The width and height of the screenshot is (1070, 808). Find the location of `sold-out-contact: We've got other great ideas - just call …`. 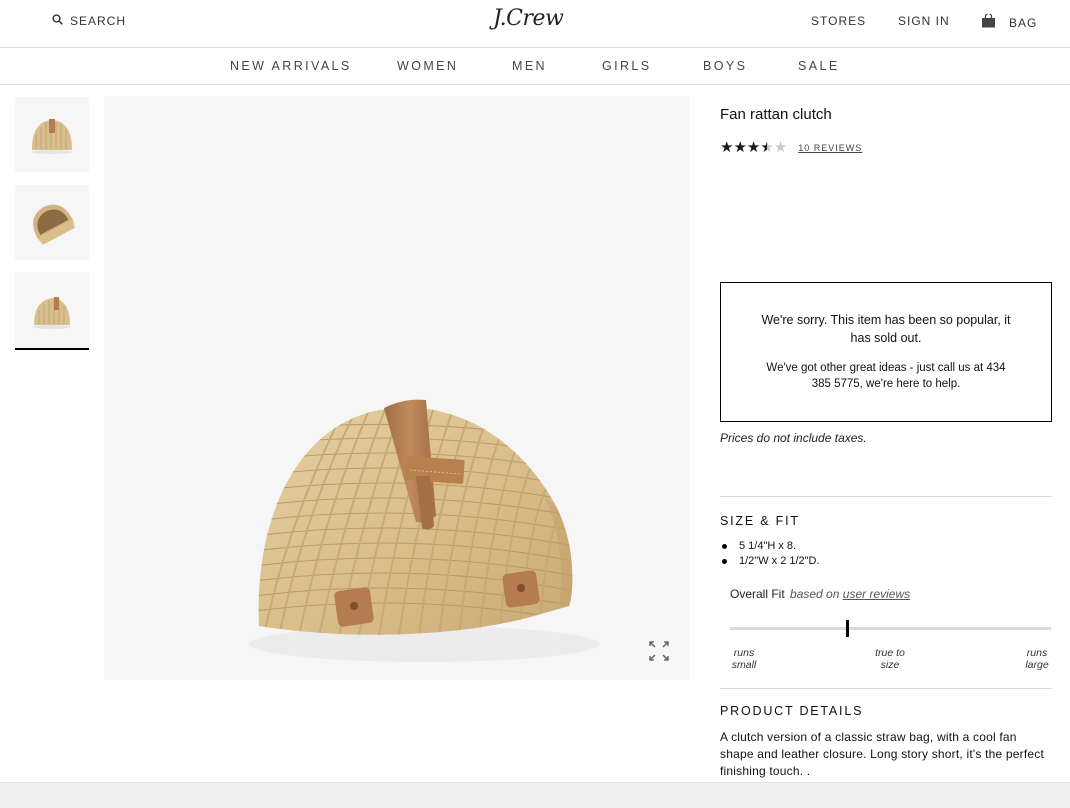

sold-out-contact: We've got other great ideas - just call … is located at coordinates (886, 376).